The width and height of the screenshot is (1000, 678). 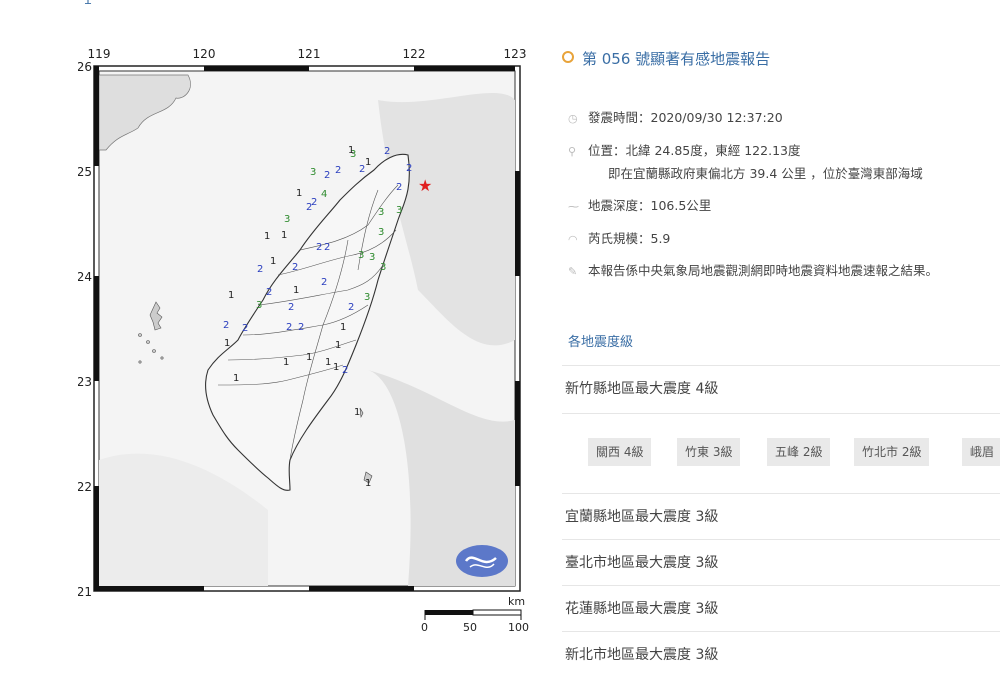 What do you see at coordinates (620, 452) in the screenshot?
I see `station-tag: 關西 4級` at bounding box center [620, 452].